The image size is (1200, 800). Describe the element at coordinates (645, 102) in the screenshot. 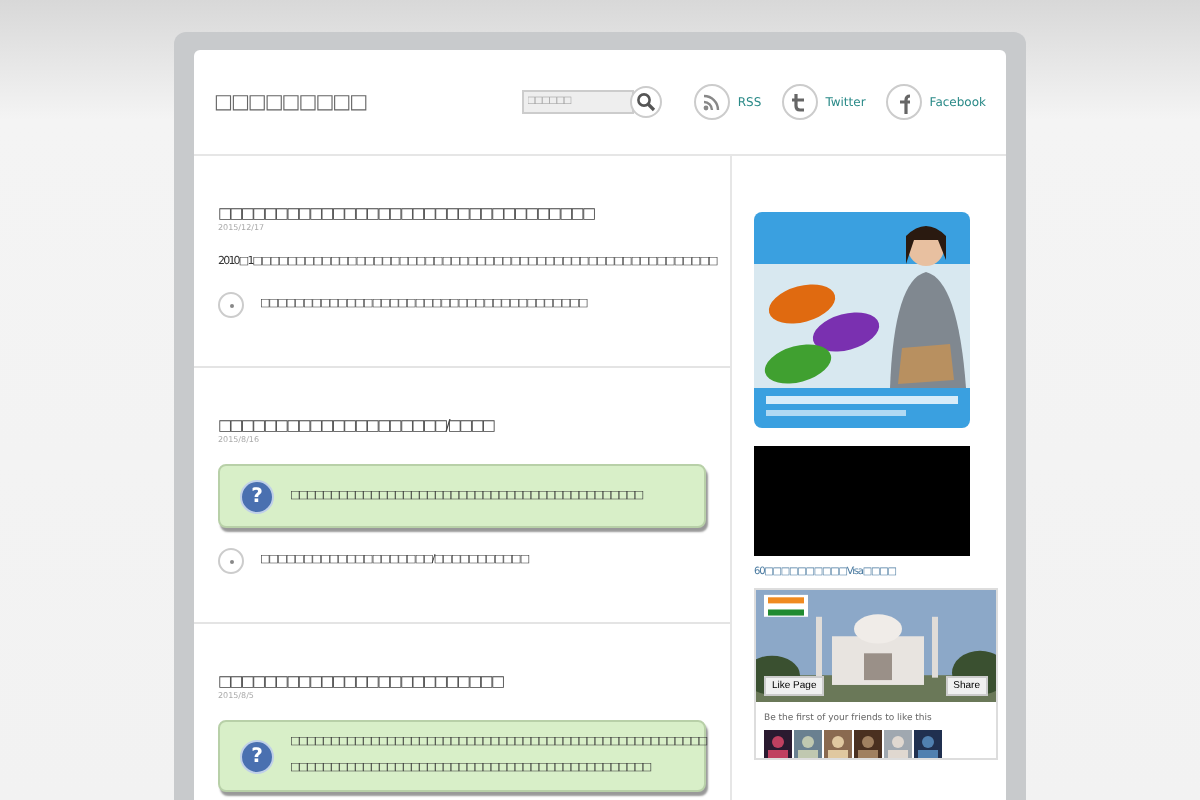

I see `search-icon` at that location.